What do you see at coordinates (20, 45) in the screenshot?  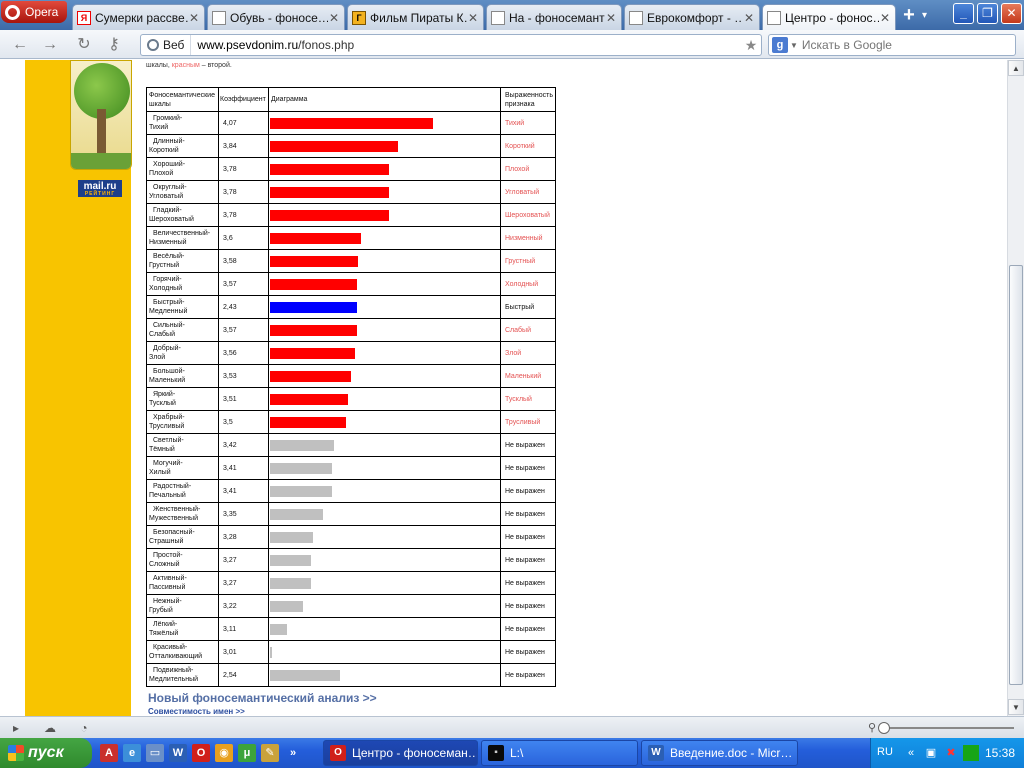 I see `back-arrow-icon: ←` at bounding box center [20, 45].